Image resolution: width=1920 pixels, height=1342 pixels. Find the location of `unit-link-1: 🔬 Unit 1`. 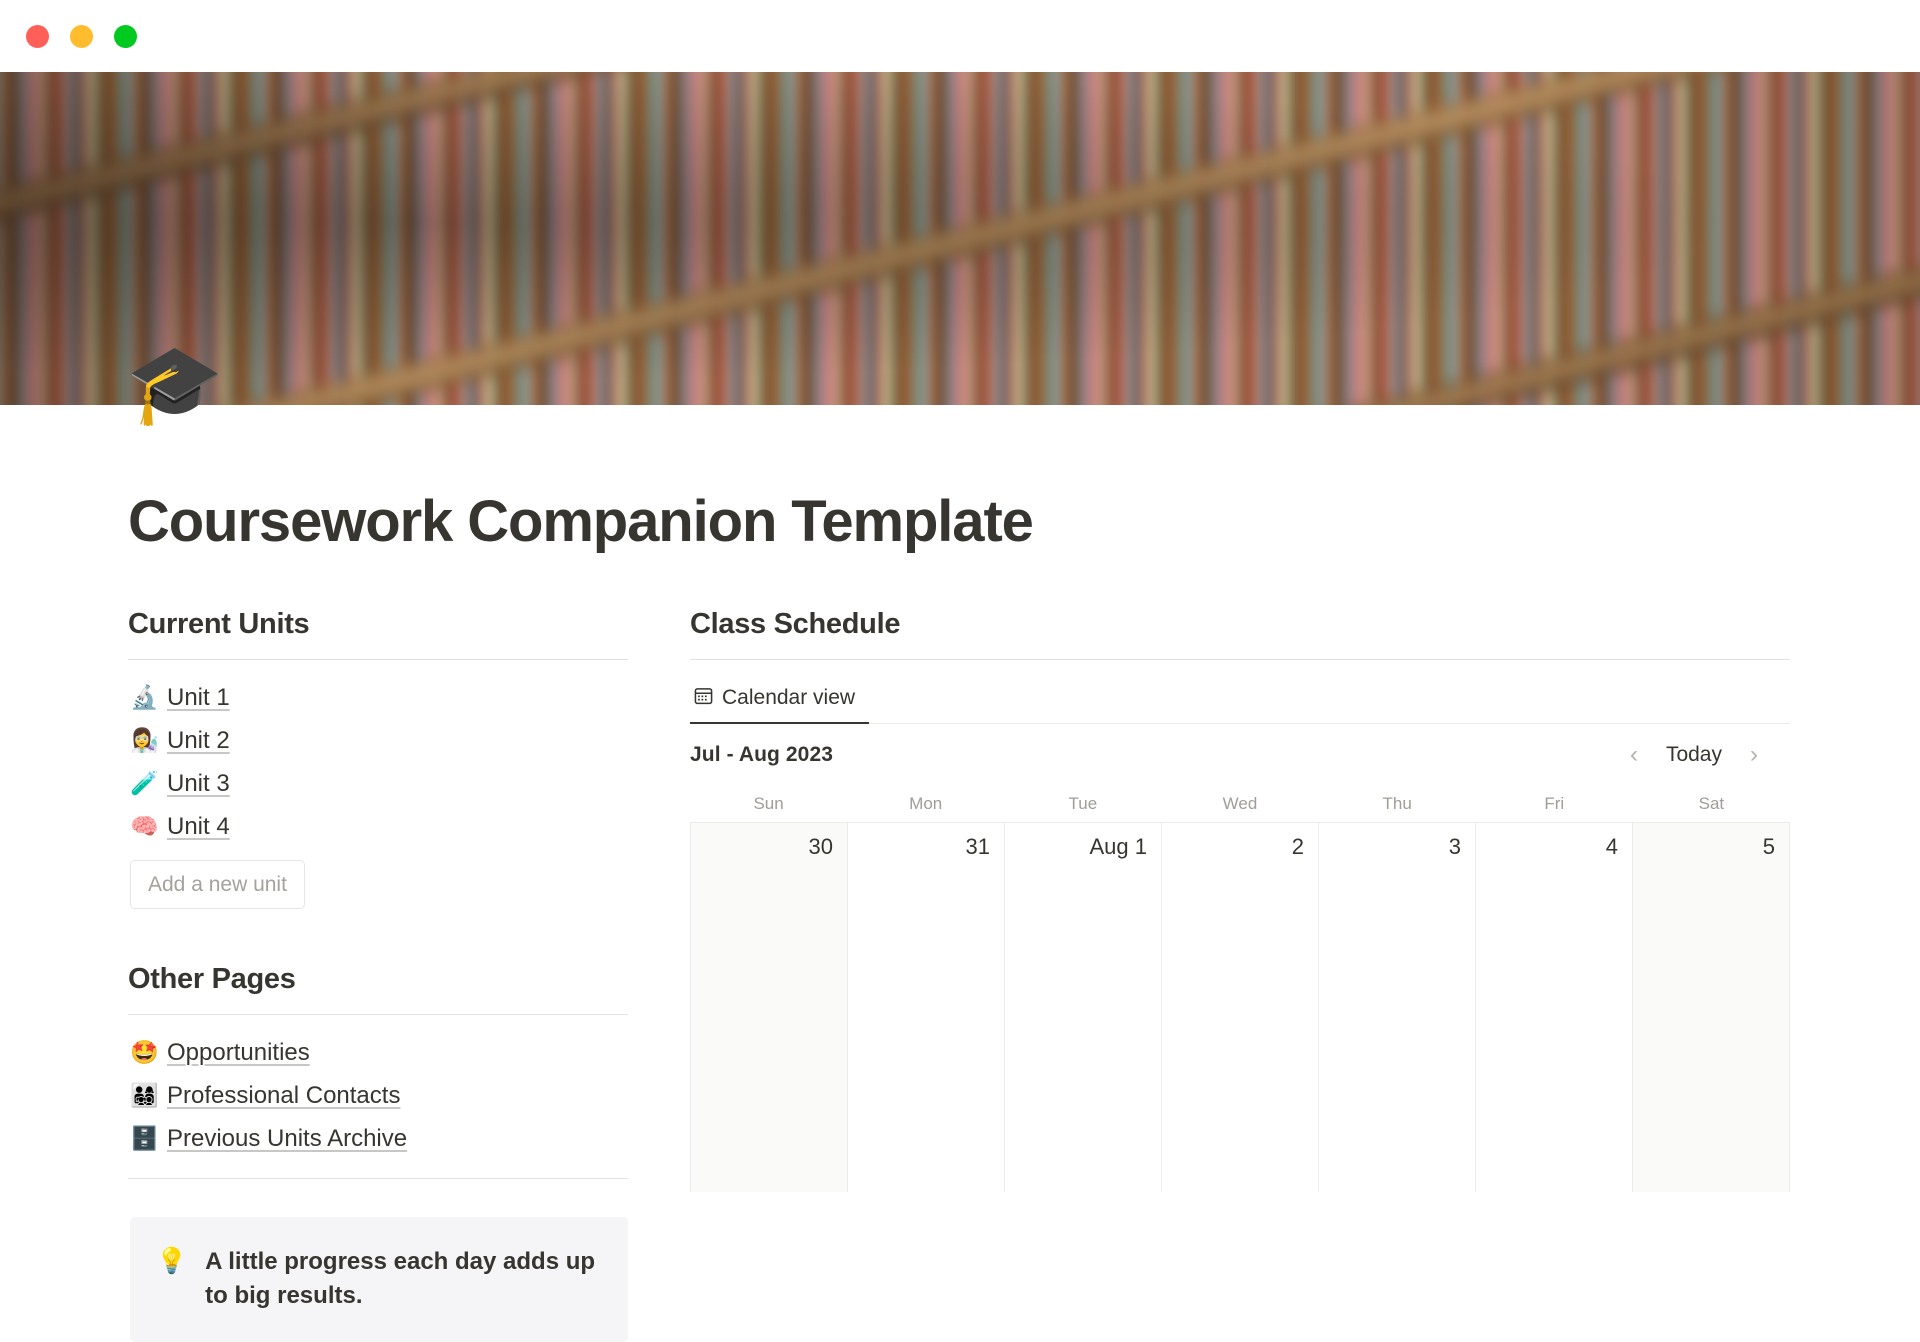

unit-link-1: 🔬 Unit 1 is located at coordinates (378, 697).